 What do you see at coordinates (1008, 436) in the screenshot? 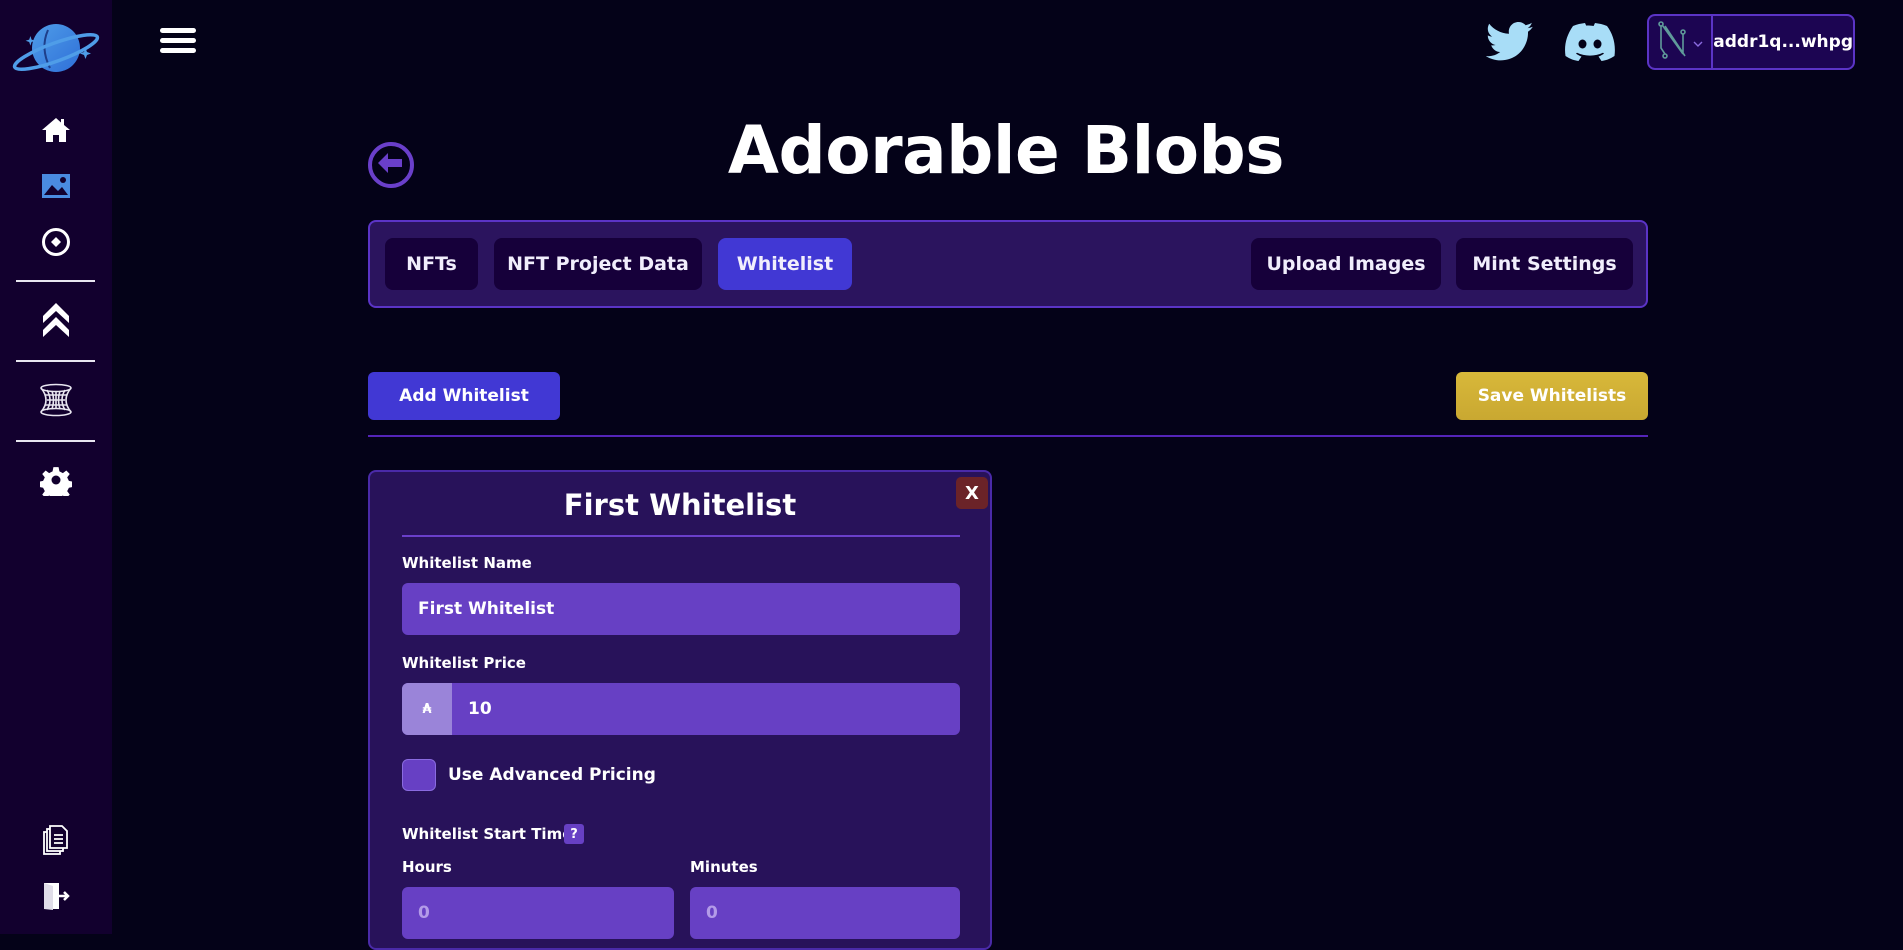
I see `section-divider` at bounding box center [1008, 436].